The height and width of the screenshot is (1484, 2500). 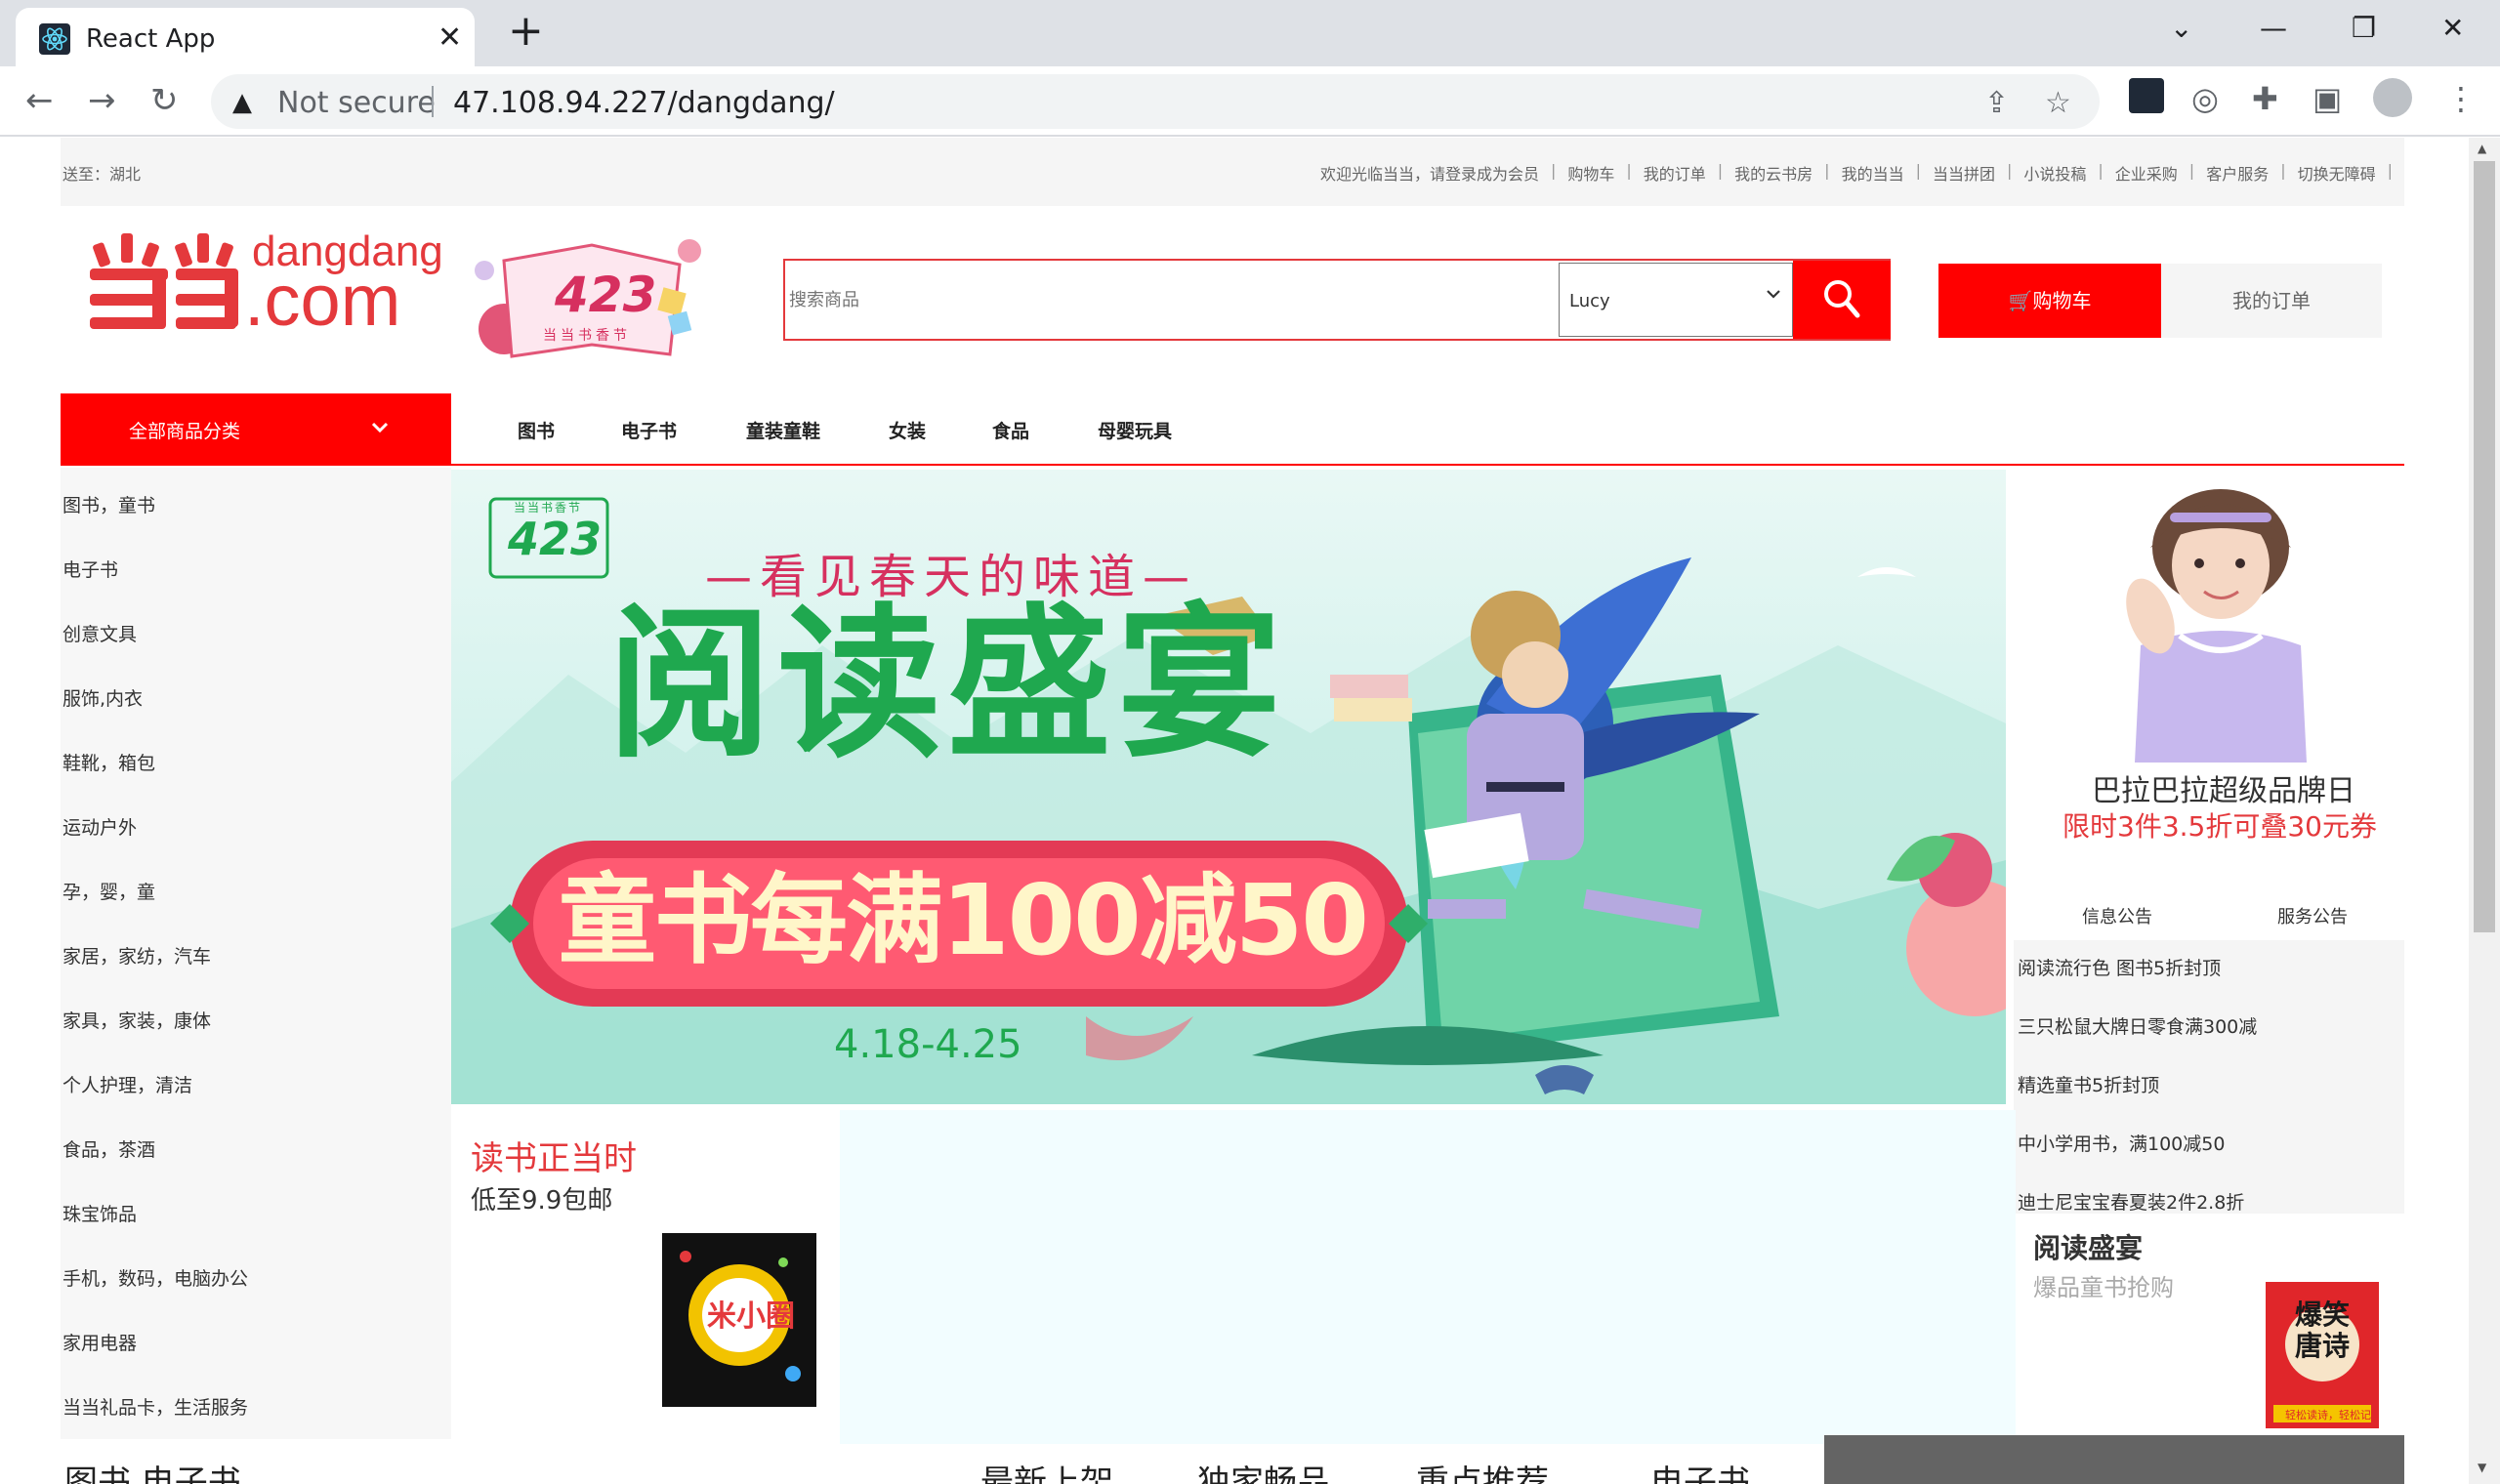 What do you see at coordinates (136, 956) in the screenshot?
I see `sidebar-item-home: 家居，家纺，汽车` at bounding box center [136, 956].